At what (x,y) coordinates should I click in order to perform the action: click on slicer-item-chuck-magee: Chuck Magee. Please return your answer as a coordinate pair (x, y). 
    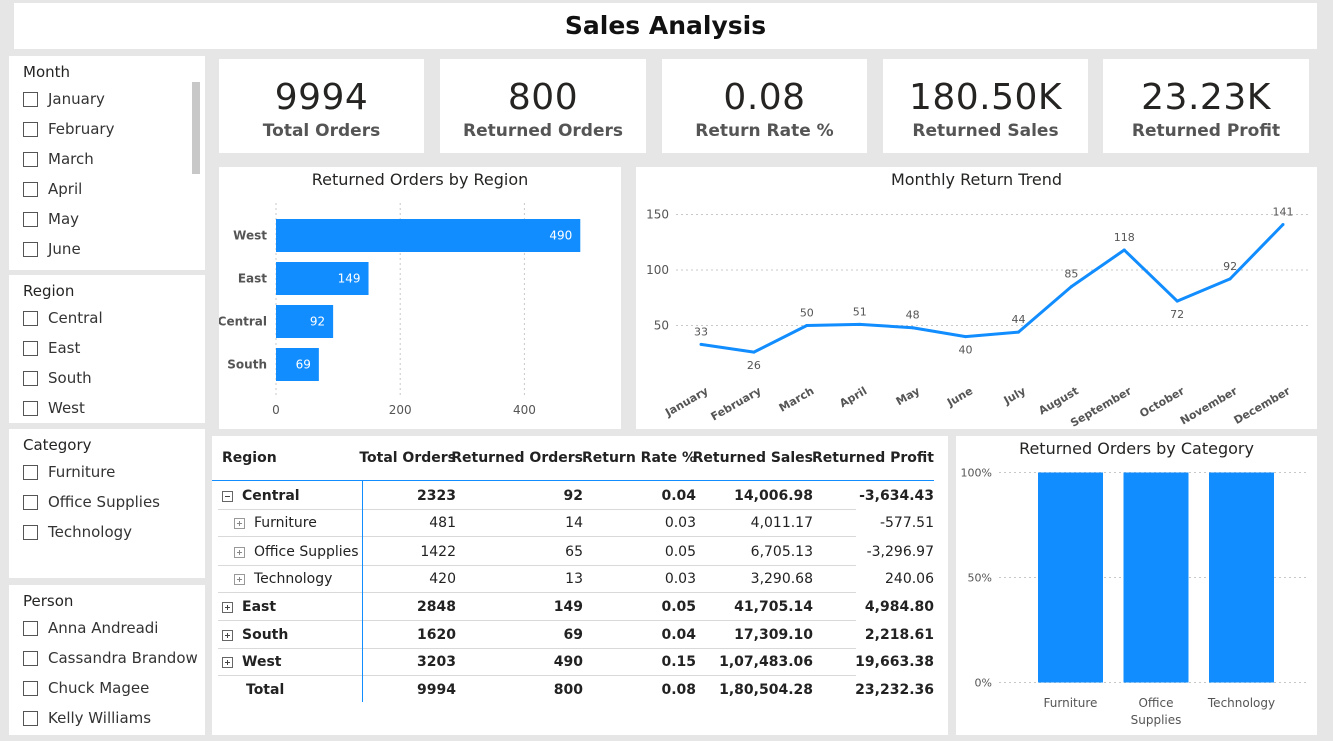
    Looking at the image, I should click on (114, 688).